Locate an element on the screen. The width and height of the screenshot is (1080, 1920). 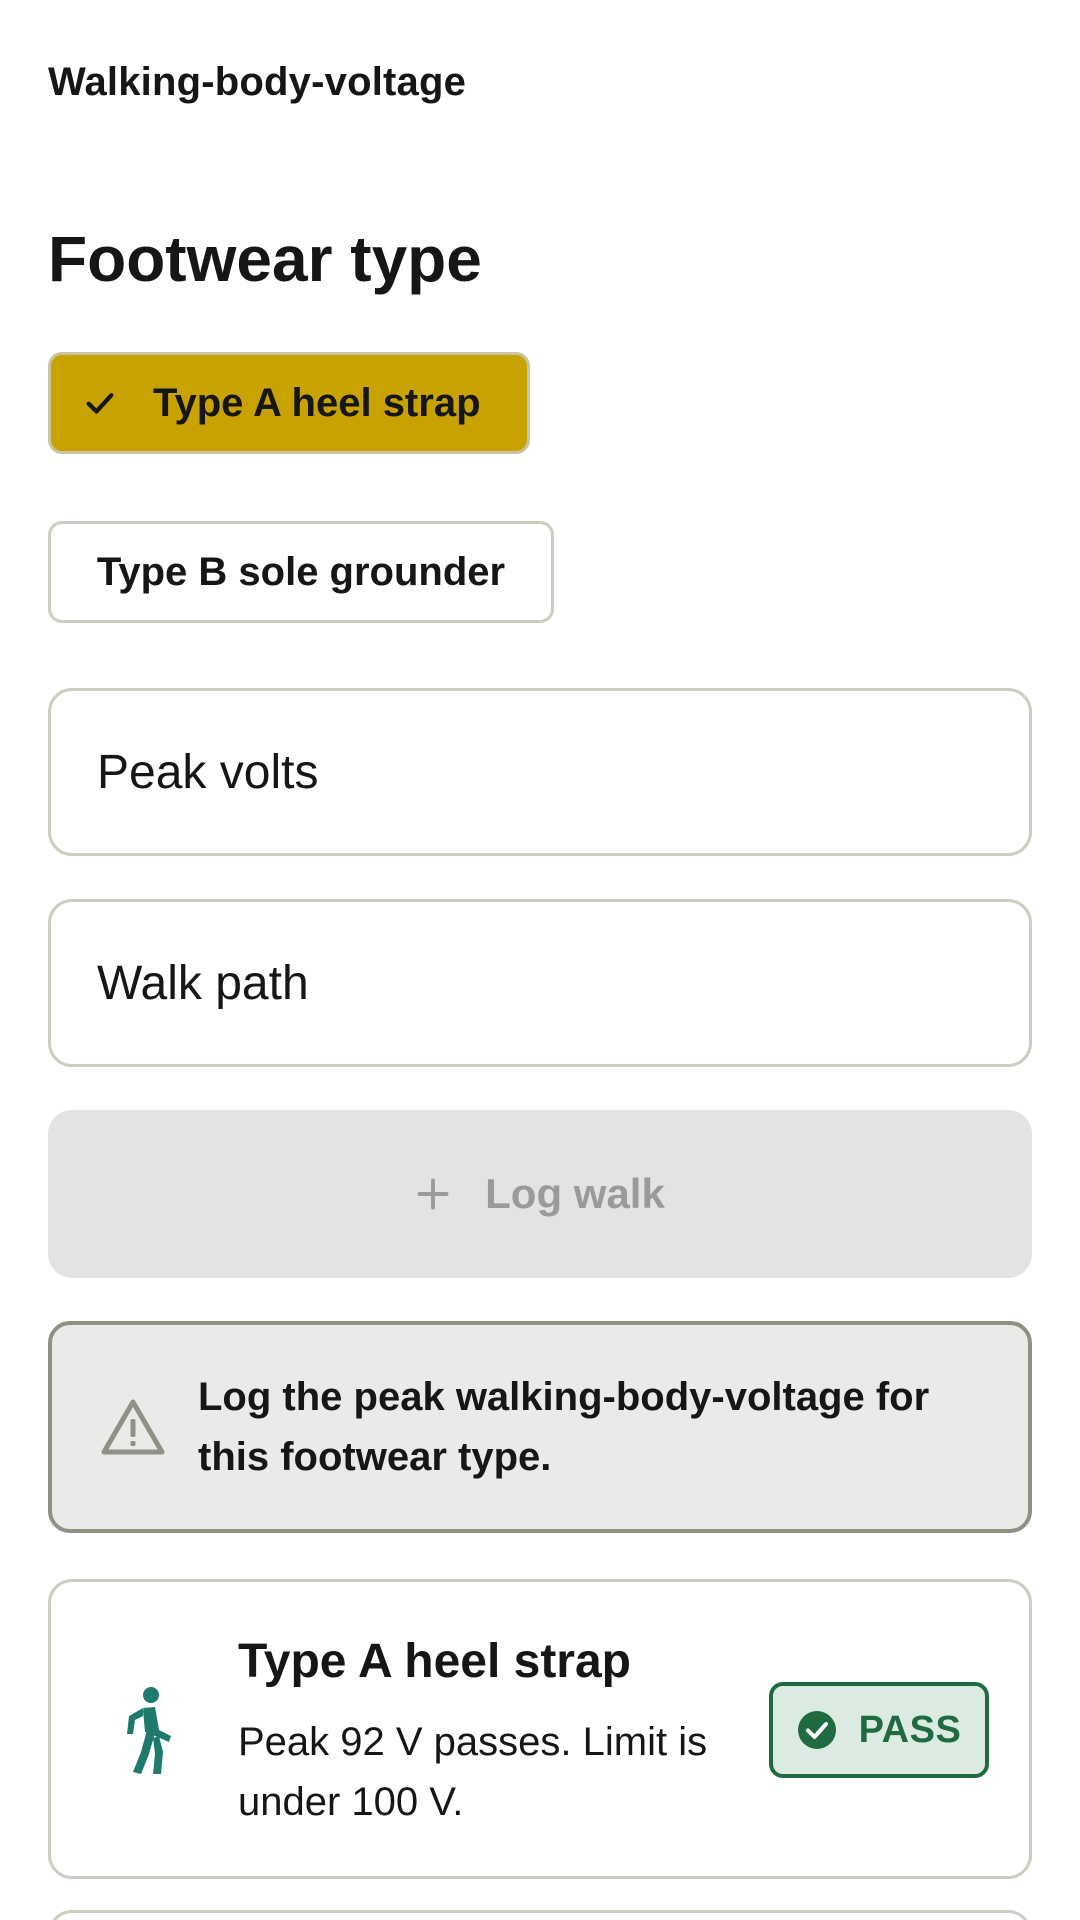
footwear-option-label: Type B sole grounder is located at coordinates (301, 571).